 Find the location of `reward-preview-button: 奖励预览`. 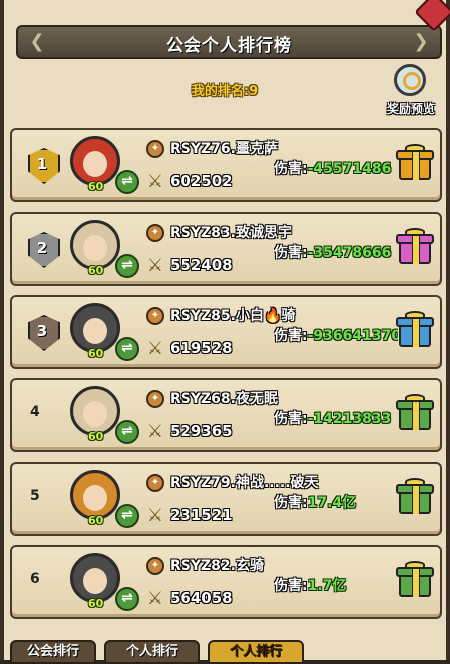

reward-preview-button: 奖励预览 is located at coordinates (411, 92).